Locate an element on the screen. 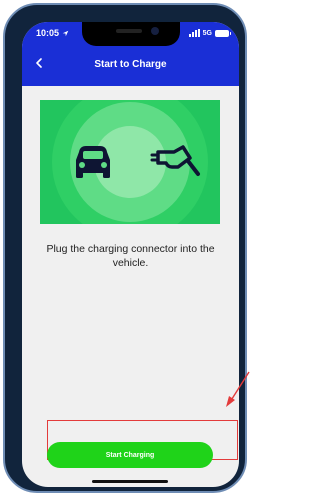  start-charging-button: Start Charging is located at coordinates (130, 455).